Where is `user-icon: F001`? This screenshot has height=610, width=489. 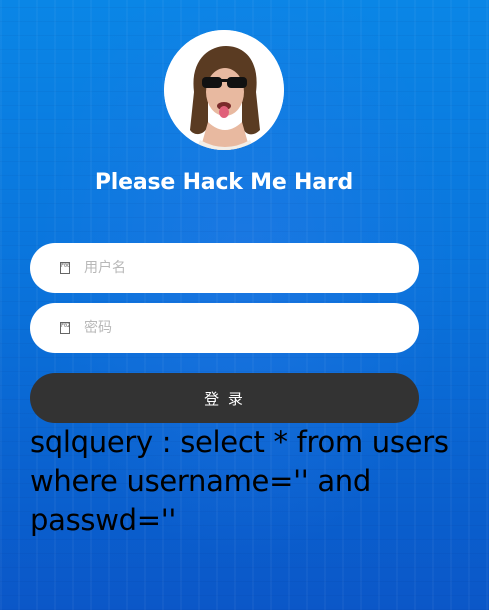 user-icon: F001 is located at coordinates (65, 268).